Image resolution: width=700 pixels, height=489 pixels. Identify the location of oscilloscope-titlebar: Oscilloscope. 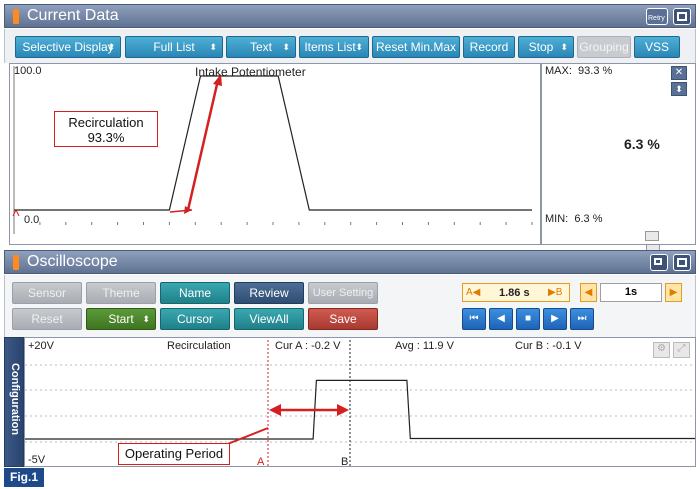
(350, 262).